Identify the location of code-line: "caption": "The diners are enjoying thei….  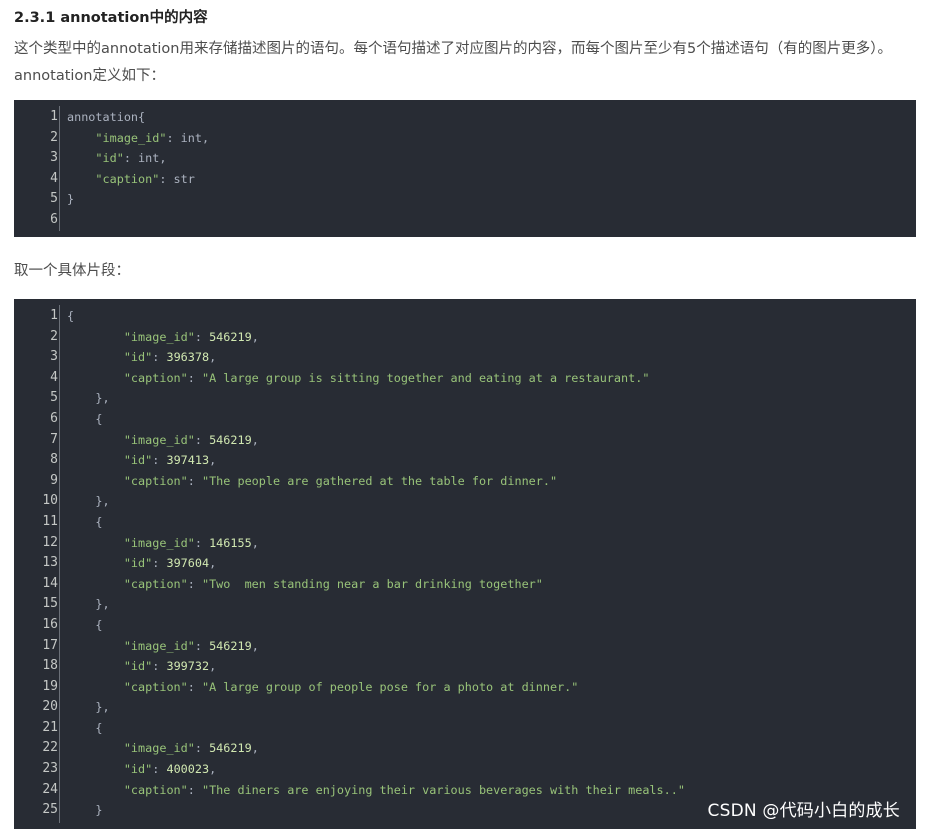
(376, 790).